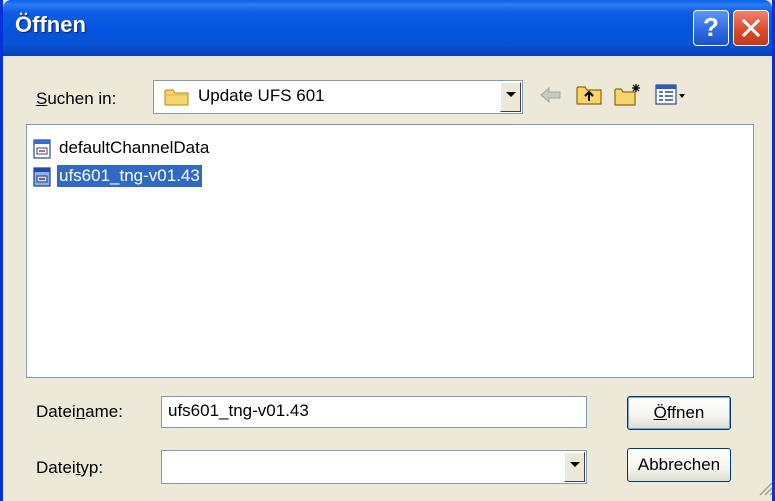 The width and height of the screenshot is (775, 501). What do you see at coordinates (79, 411) in the screenshot?
I see `filename-label: Dateiname:` at bounding box center [79, 411].